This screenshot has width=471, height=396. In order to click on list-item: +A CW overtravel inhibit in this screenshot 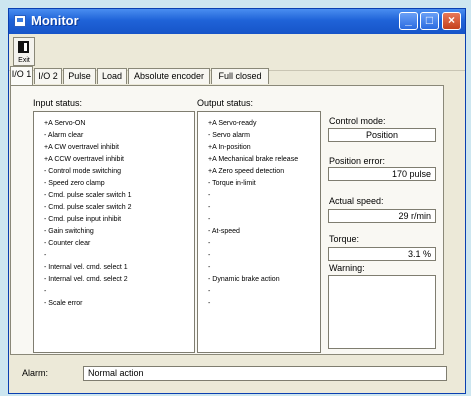, I will do `click(81, 147)`.